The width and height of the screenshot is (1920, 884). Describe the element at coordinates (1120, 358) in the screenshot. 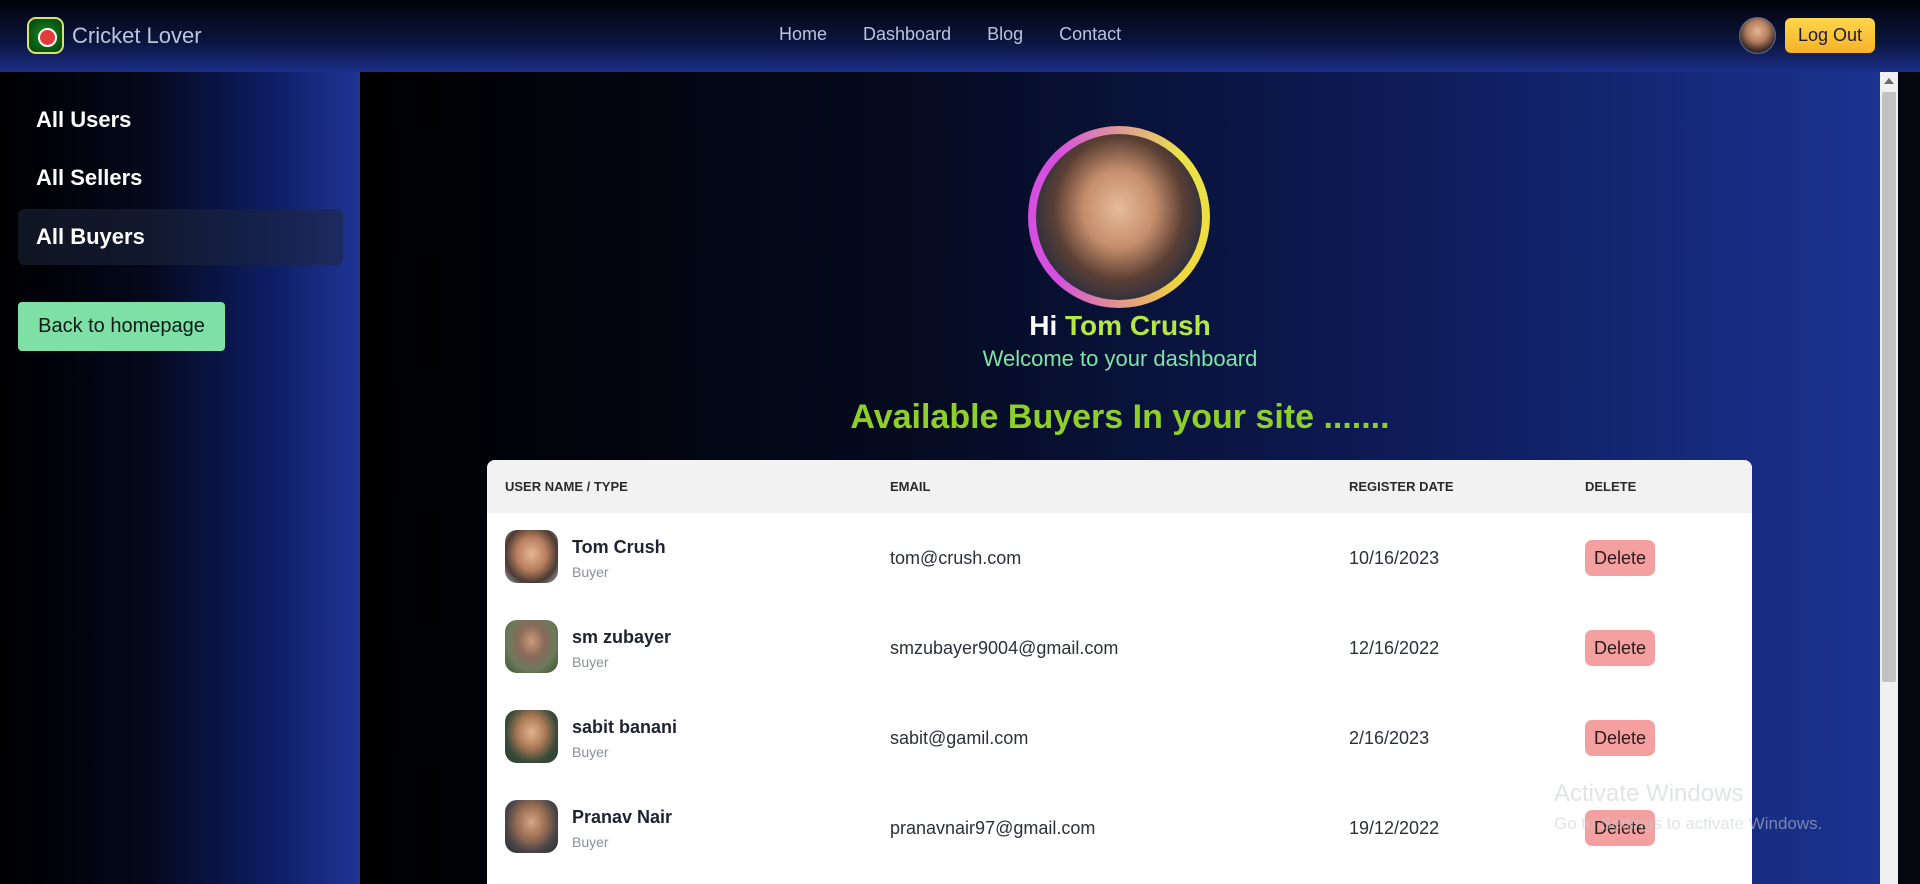

I see `welcome-text: Welcome to your dashboard` at that location.